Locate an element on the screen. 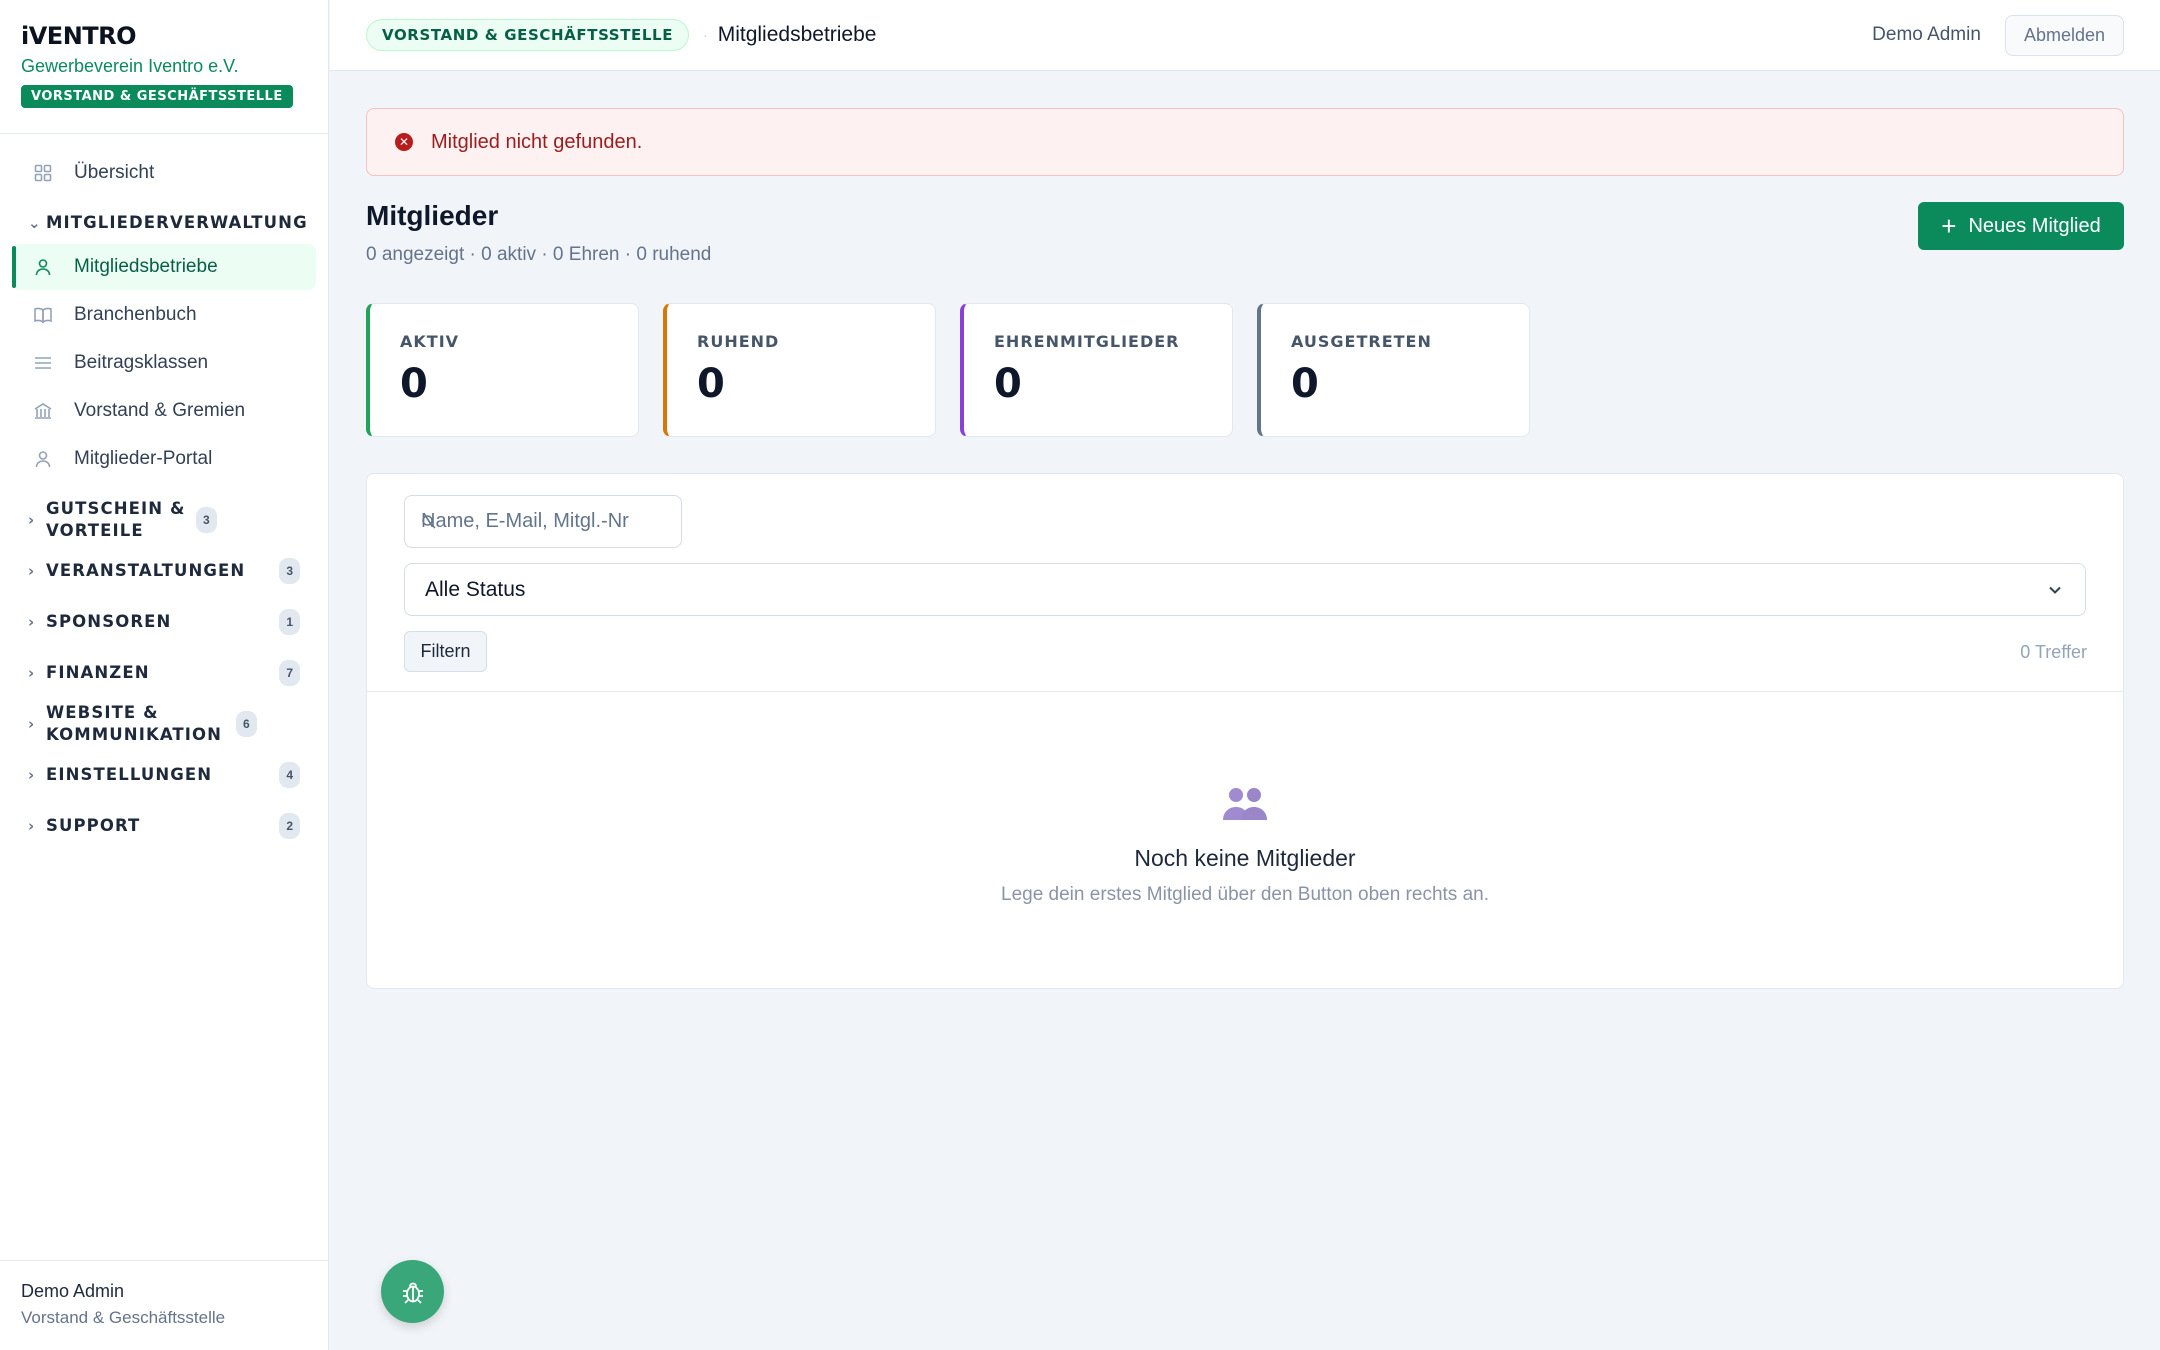  count-badge: 2 is located at coordinates (289, 825).